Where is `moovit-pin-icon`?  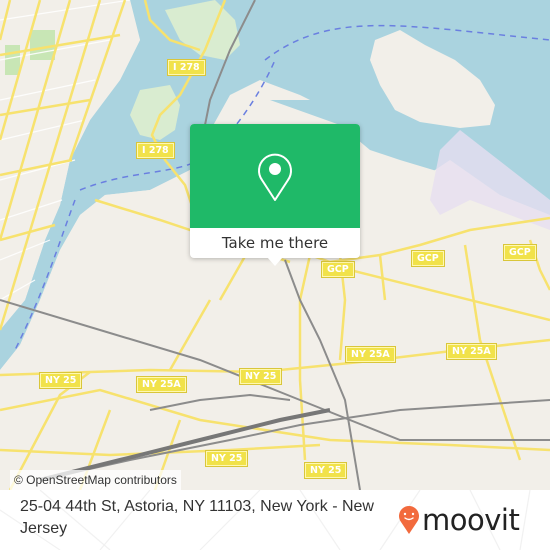
moovit-pin-icon is located at coordinates (409, 520).